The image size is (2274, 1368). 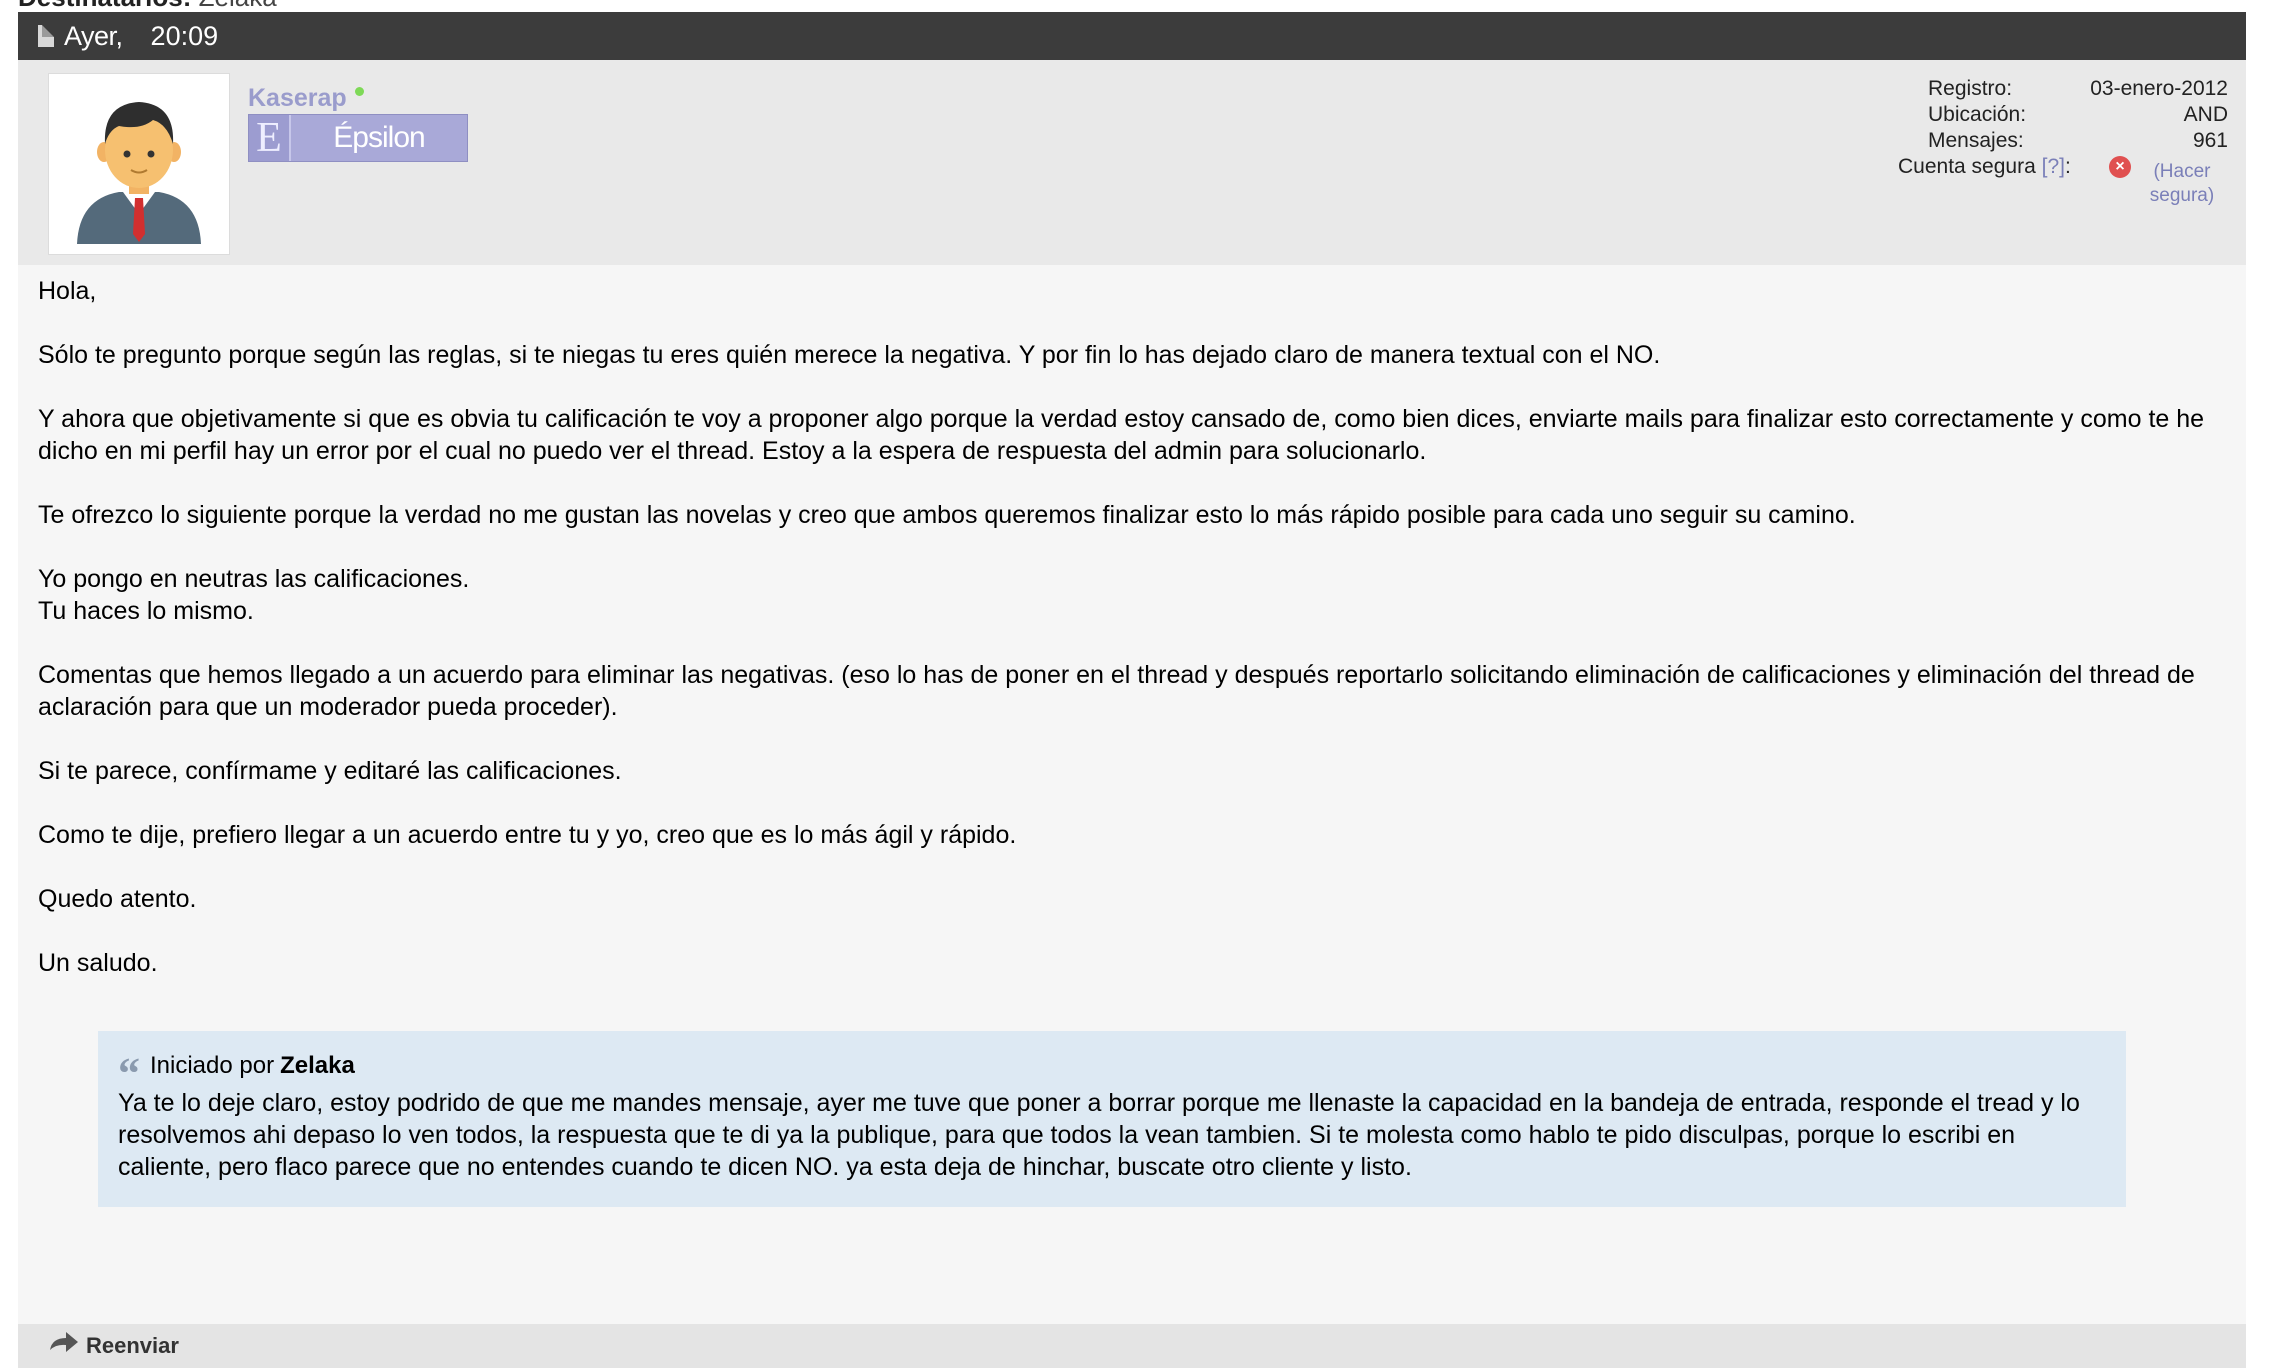 I want to click on document-icon, so click(x=46, y=36).